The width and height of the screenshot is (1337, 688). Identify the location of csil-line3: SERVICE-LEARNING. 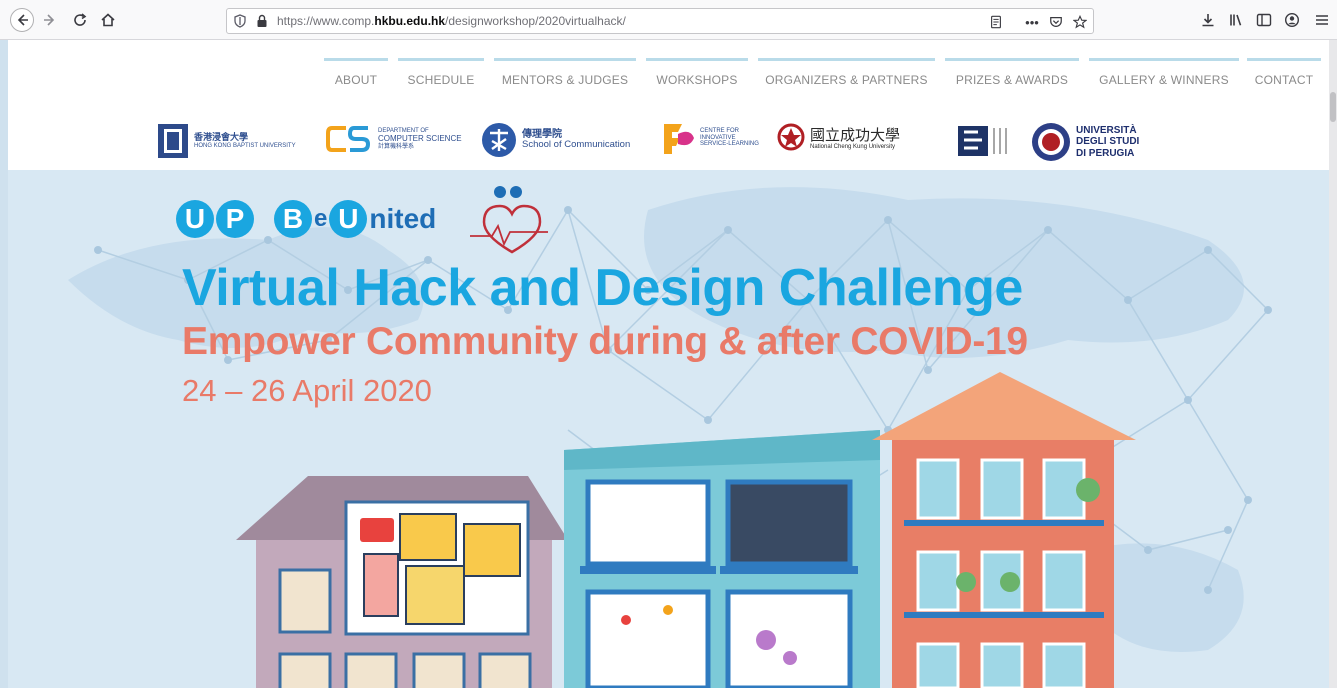
(729, 144).